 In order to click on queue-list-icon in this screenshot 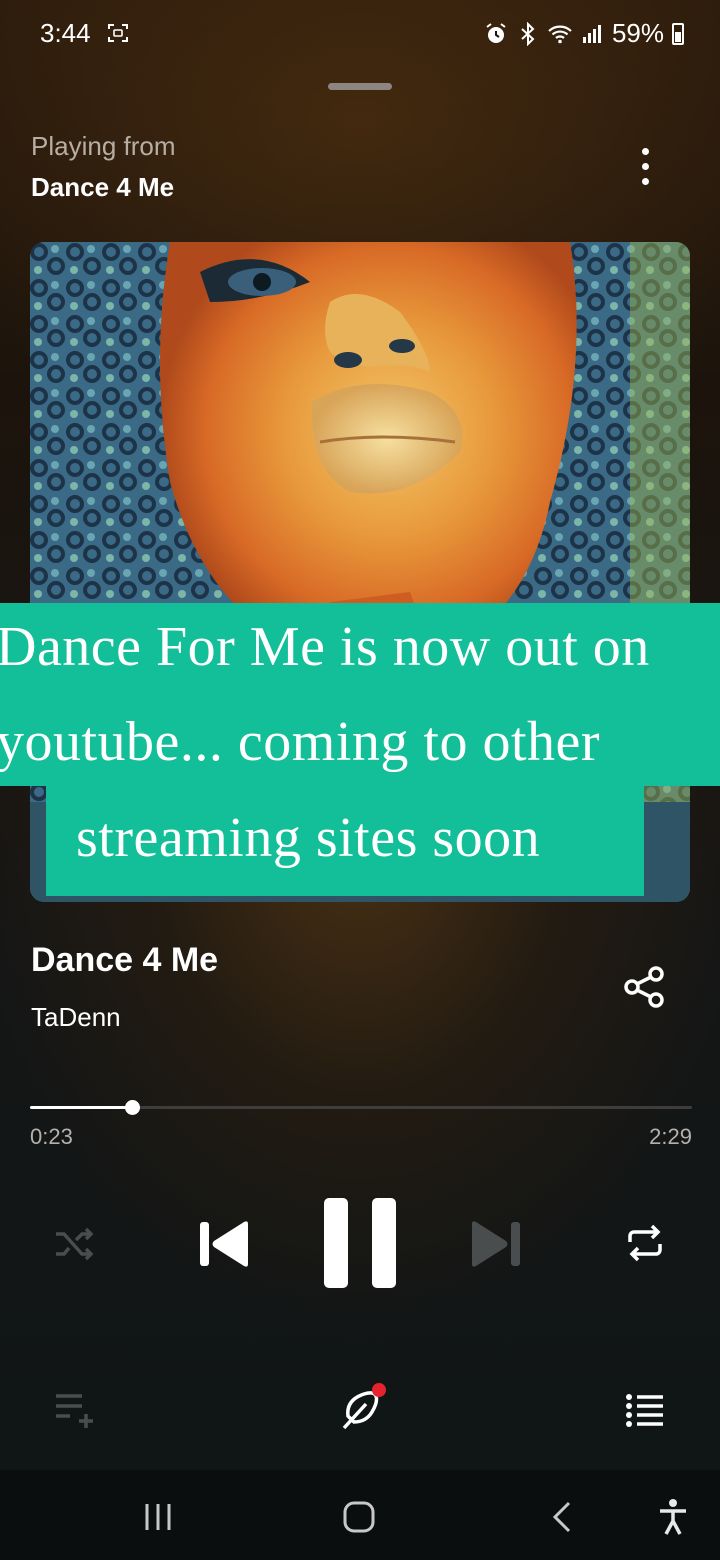, I will do `click(645, 1410)`.